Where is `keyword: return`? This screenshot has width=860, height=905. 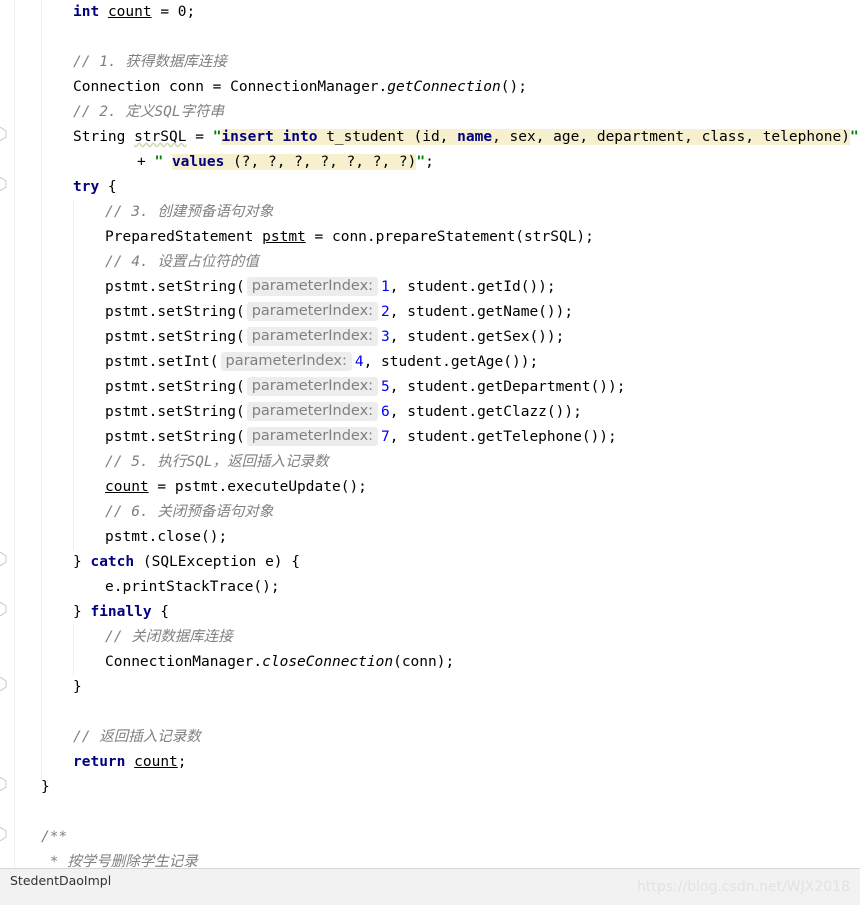
keyword: return is located at coordinates (99, 762).